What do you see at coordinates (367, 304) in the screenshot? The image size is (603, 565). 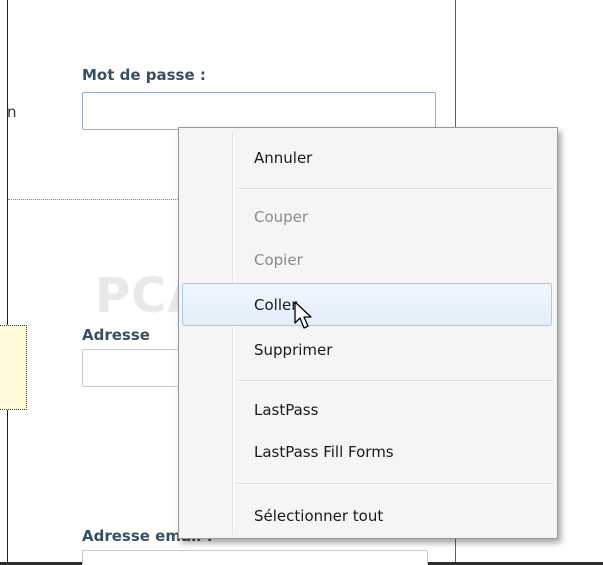 I see `menu-item-coller: Coller` at bounding box center [367, 304].